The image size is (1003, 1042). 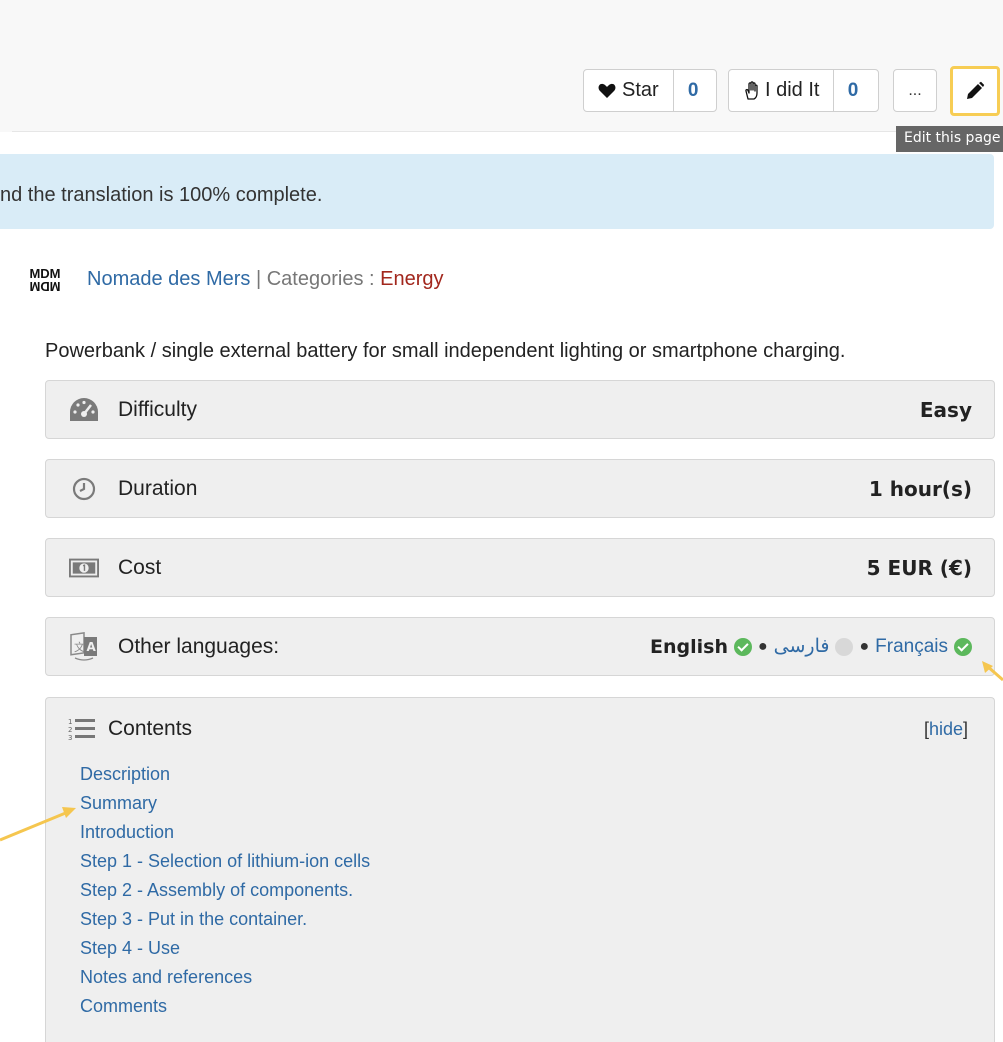 I want to click on hide-link: hide, so click(x=946, y=729).